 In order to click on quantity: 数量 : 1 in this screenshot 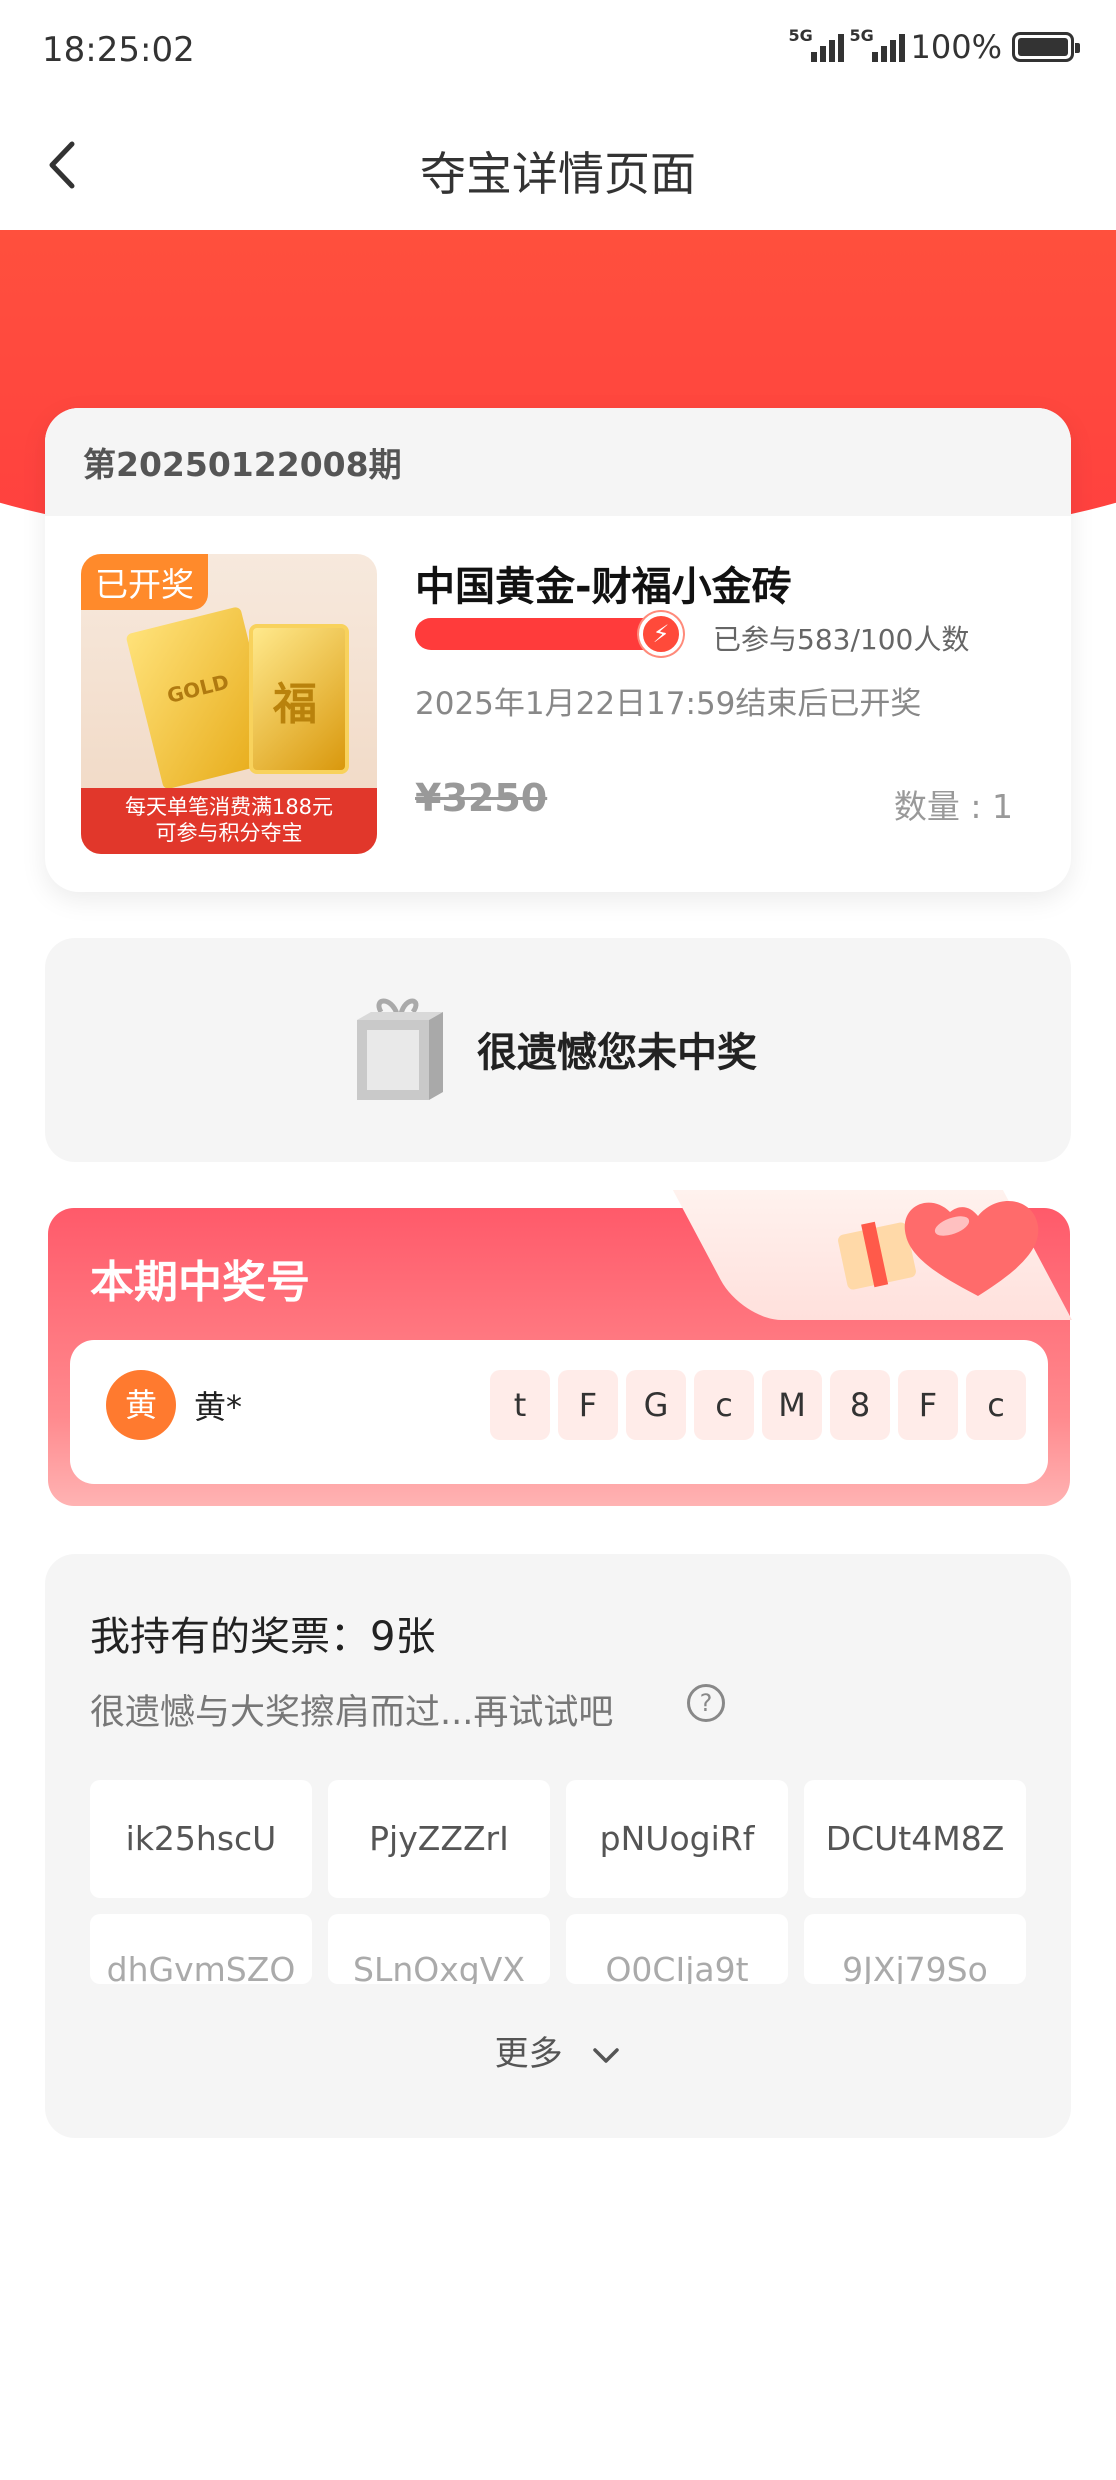, I will do `click(953, 806)`.